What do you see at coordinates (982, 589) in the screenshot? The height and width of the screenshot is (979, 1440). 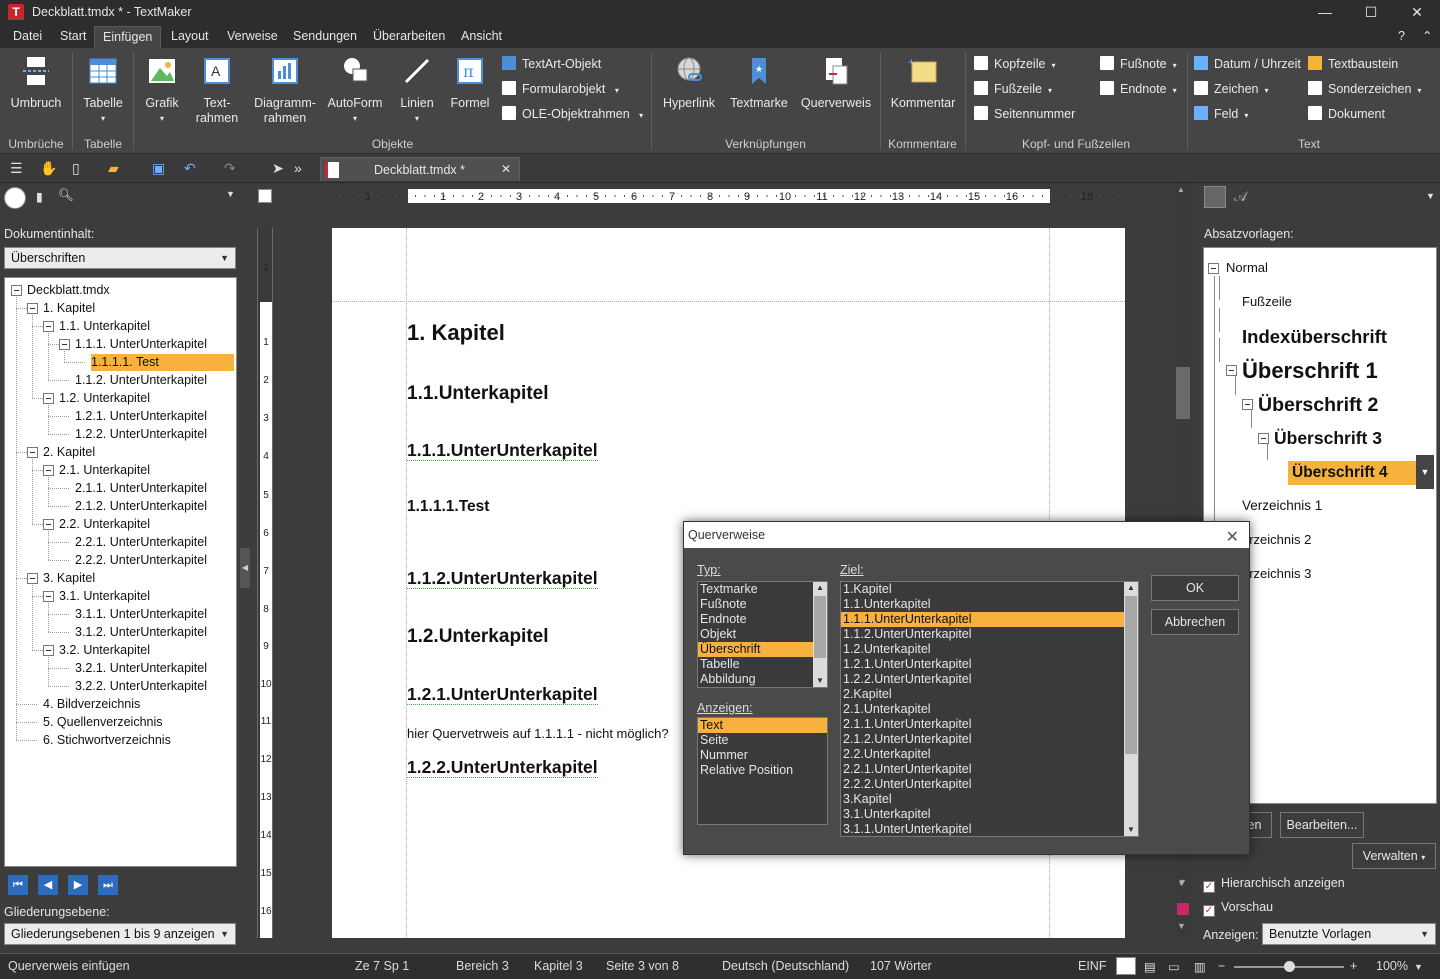 I see `list-item: 1.Kapitel` at bounding box center [982, 589].